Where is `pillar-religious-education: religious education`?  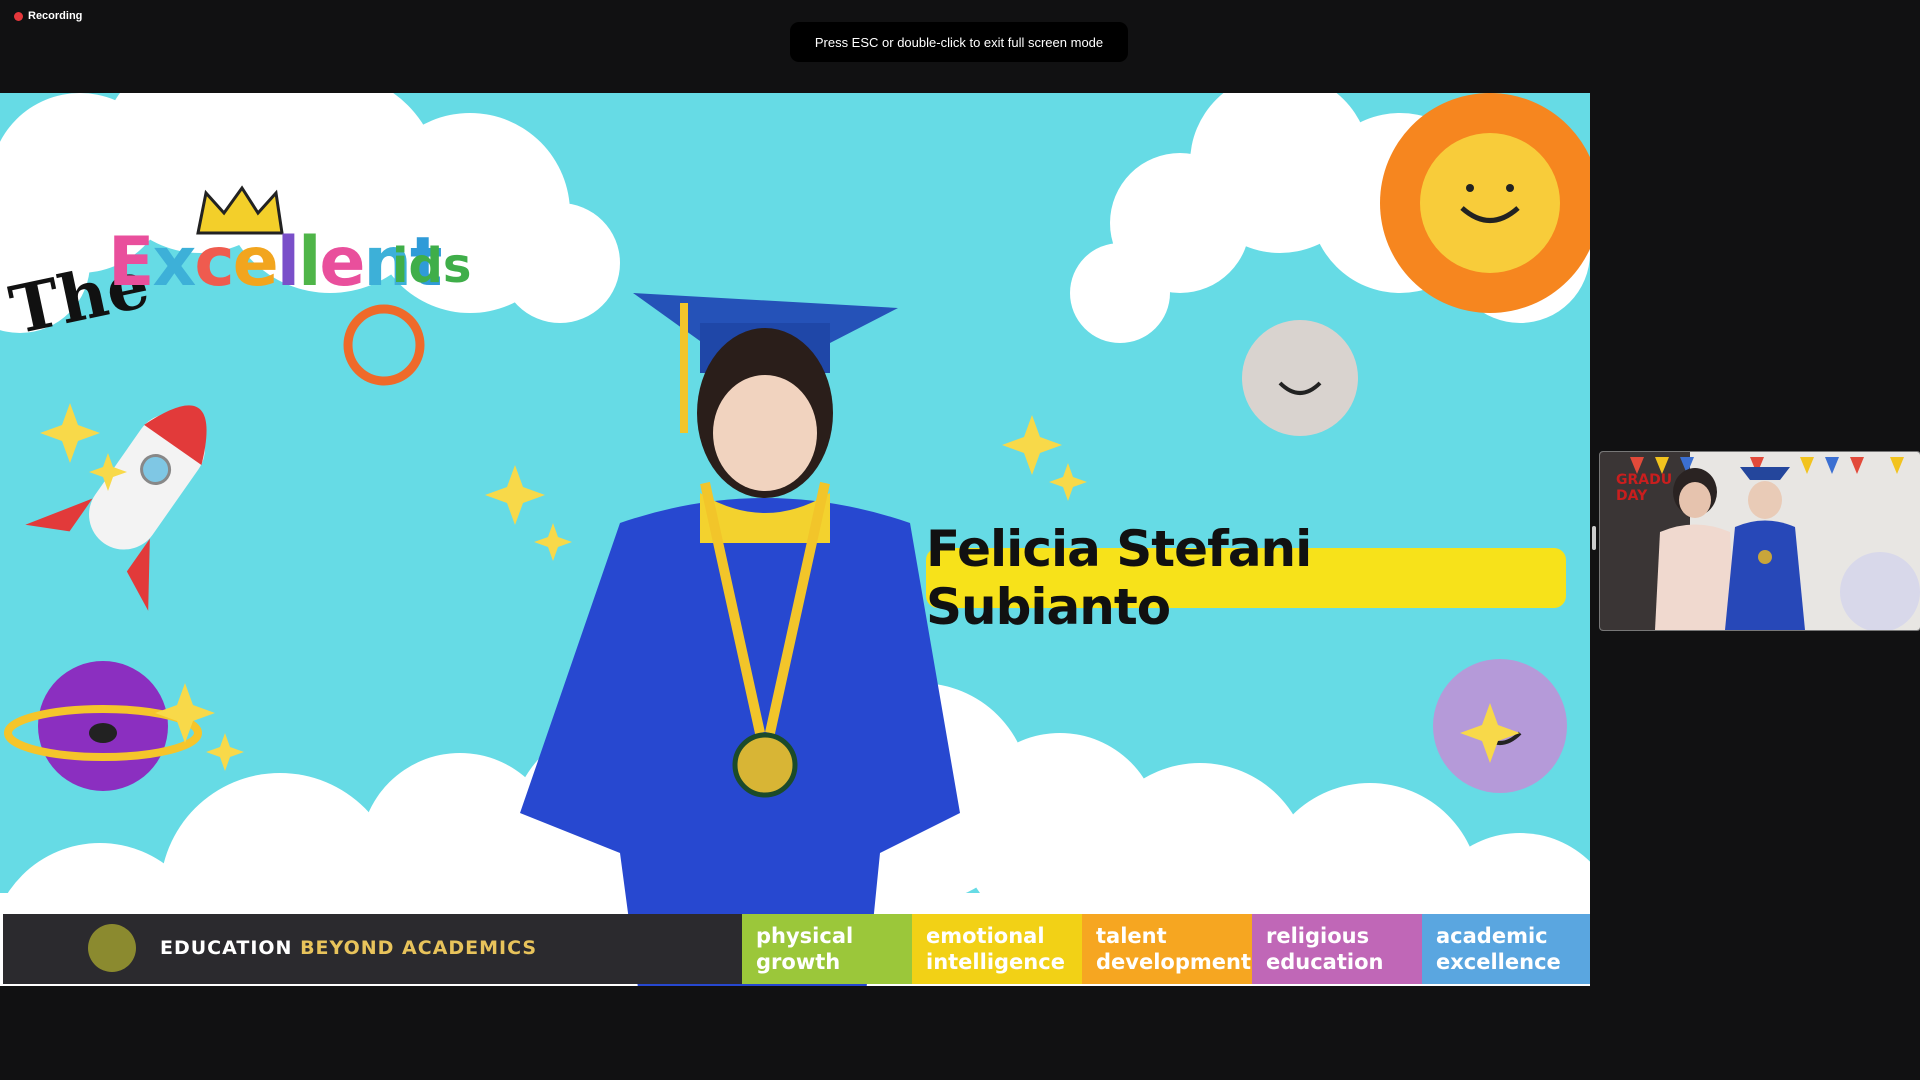 pillar-religious-education: religious education is located at coordinates (1337, 949).